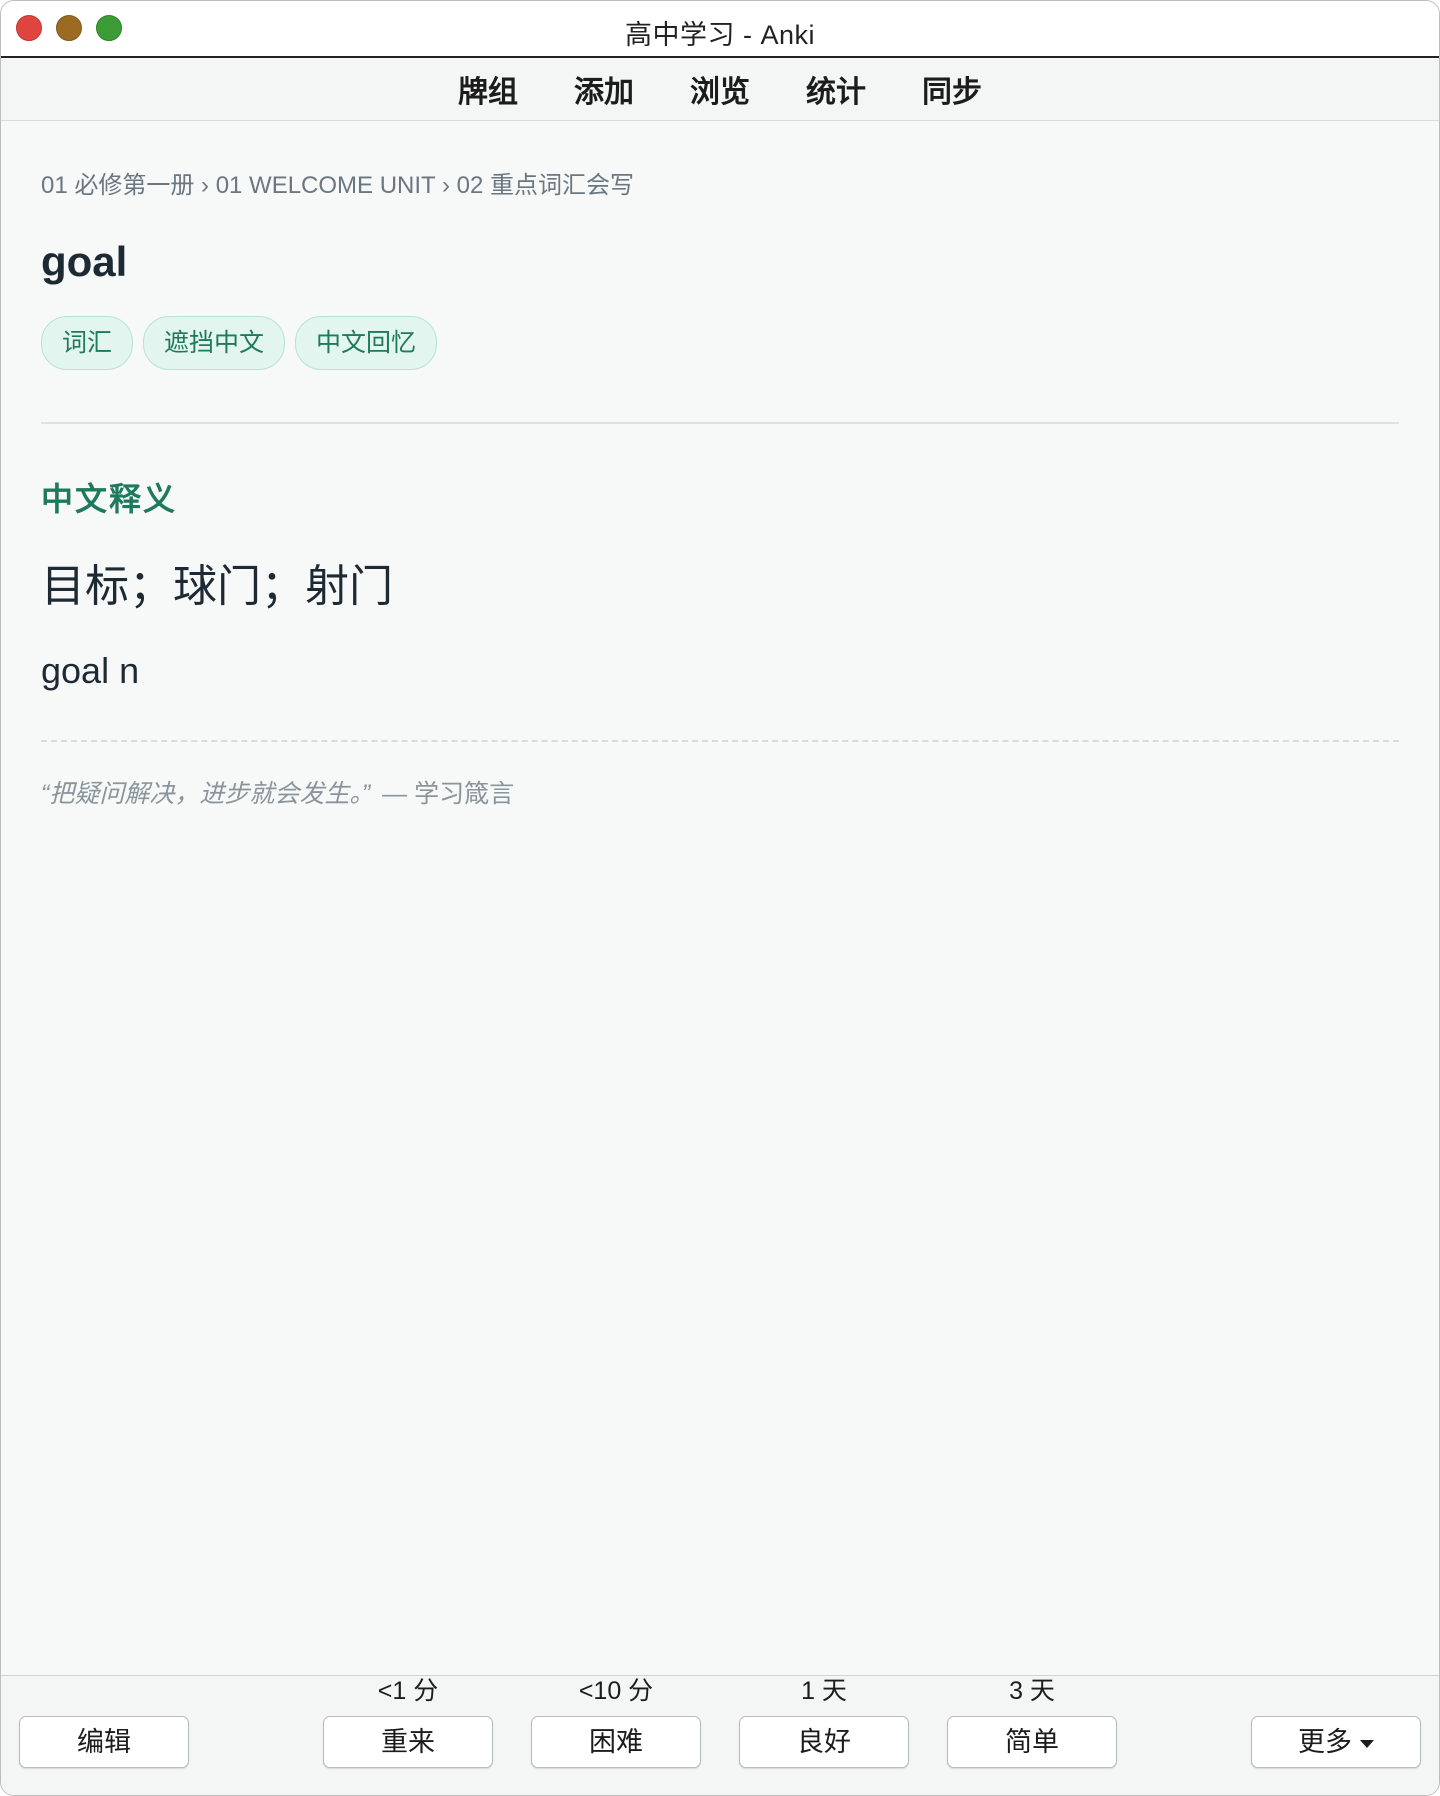  What do you see at coordinates (337, 185) in the screenshot?
I see `deck-breadcrumb: 01 必修第一册 › 01 WELCOME UNIT › 02 重点词汇会写` at bounding box center [337, 185].